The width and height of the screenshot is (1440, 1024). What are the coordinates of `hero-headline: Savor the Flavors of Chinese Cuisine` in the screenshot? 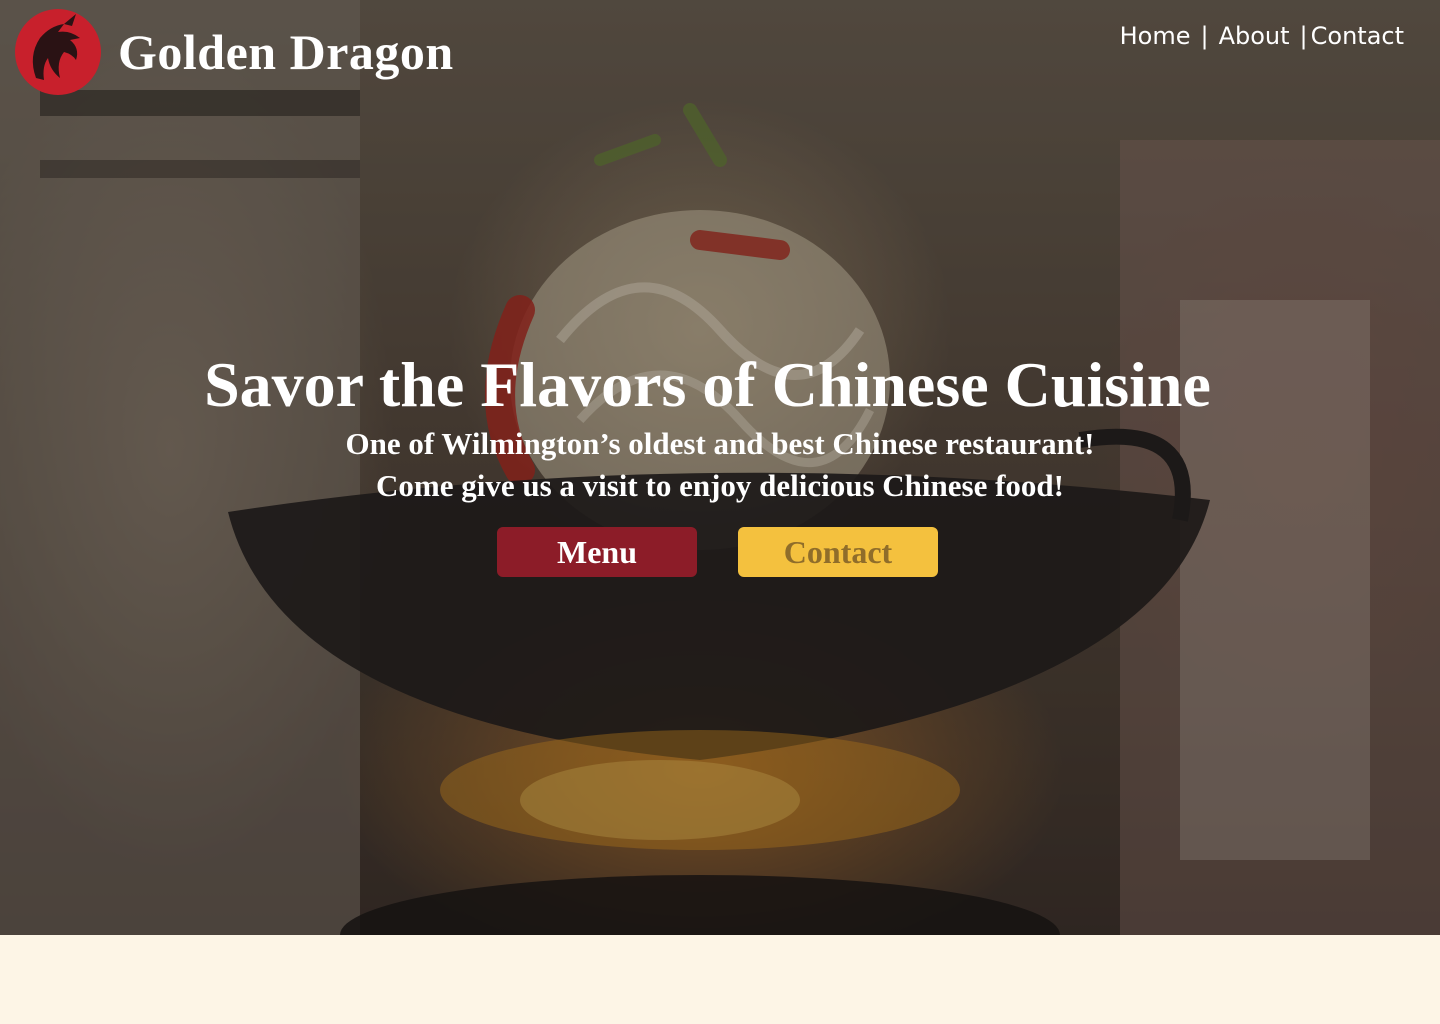 It's located at (707, 384).